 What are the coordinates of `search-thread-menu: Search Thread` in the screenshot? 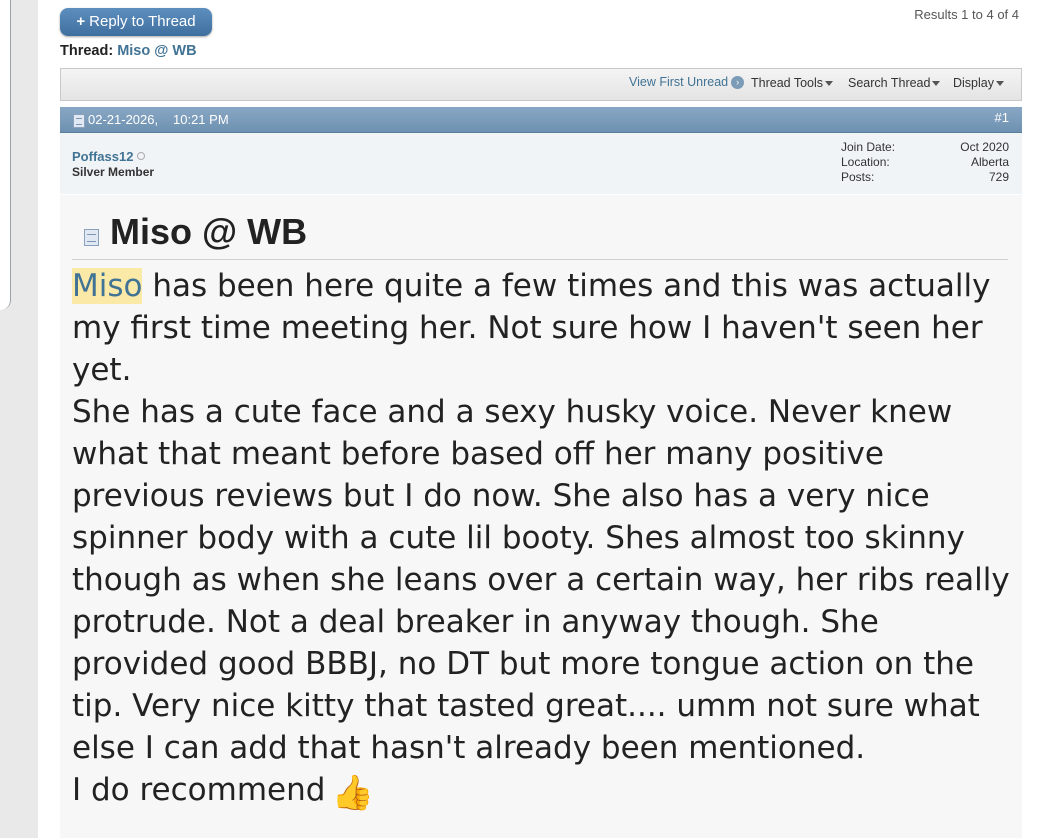 It's located at (894, 83).